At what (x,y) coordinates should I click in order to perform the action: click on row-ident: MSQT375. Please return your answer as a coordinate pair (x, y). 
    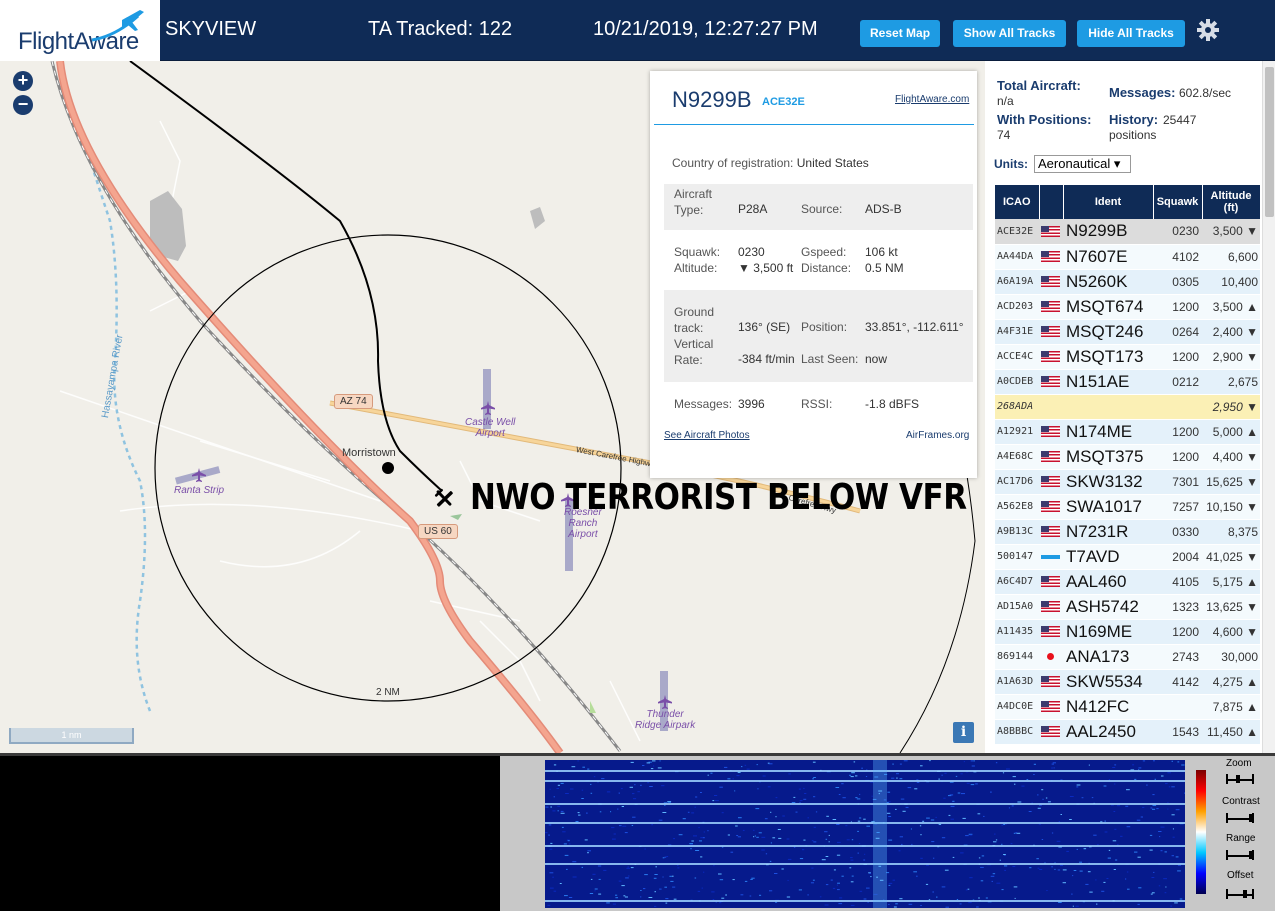
    Looking at the image, I should click on (1108, 457).